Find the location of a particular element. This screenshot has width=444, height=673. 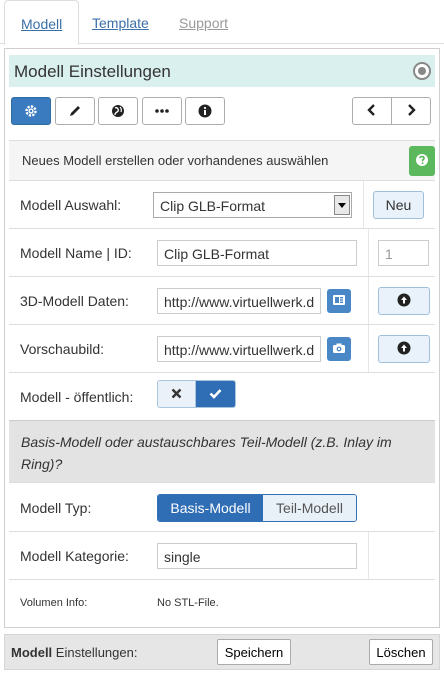

row-modell-name: Modell Name | ID: Clip GLB-Format 1 is located at coordinates (222, 252).